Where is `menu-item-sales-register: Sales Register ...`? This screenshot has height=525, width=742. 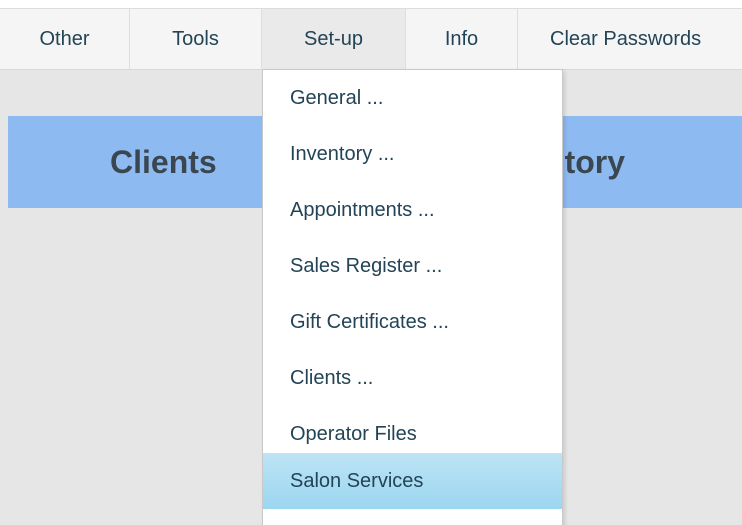
menu-item-sales-register: Sales Register ... is located at coordinates (412, 266).